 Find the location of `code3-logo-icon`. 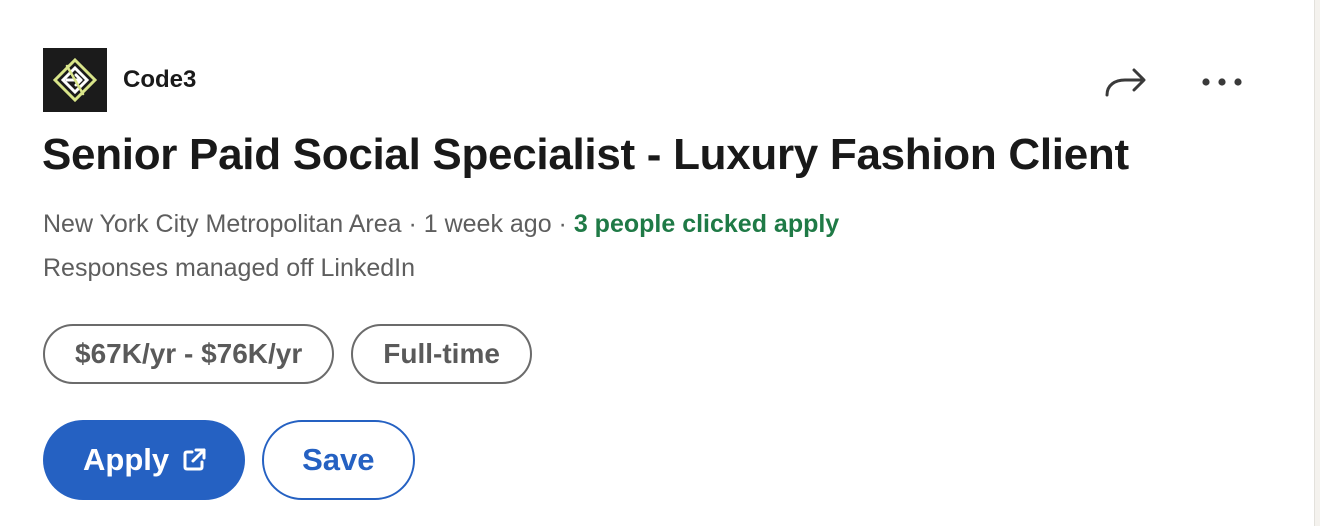

code3-logo-icon is located at coordinates (75, 80).